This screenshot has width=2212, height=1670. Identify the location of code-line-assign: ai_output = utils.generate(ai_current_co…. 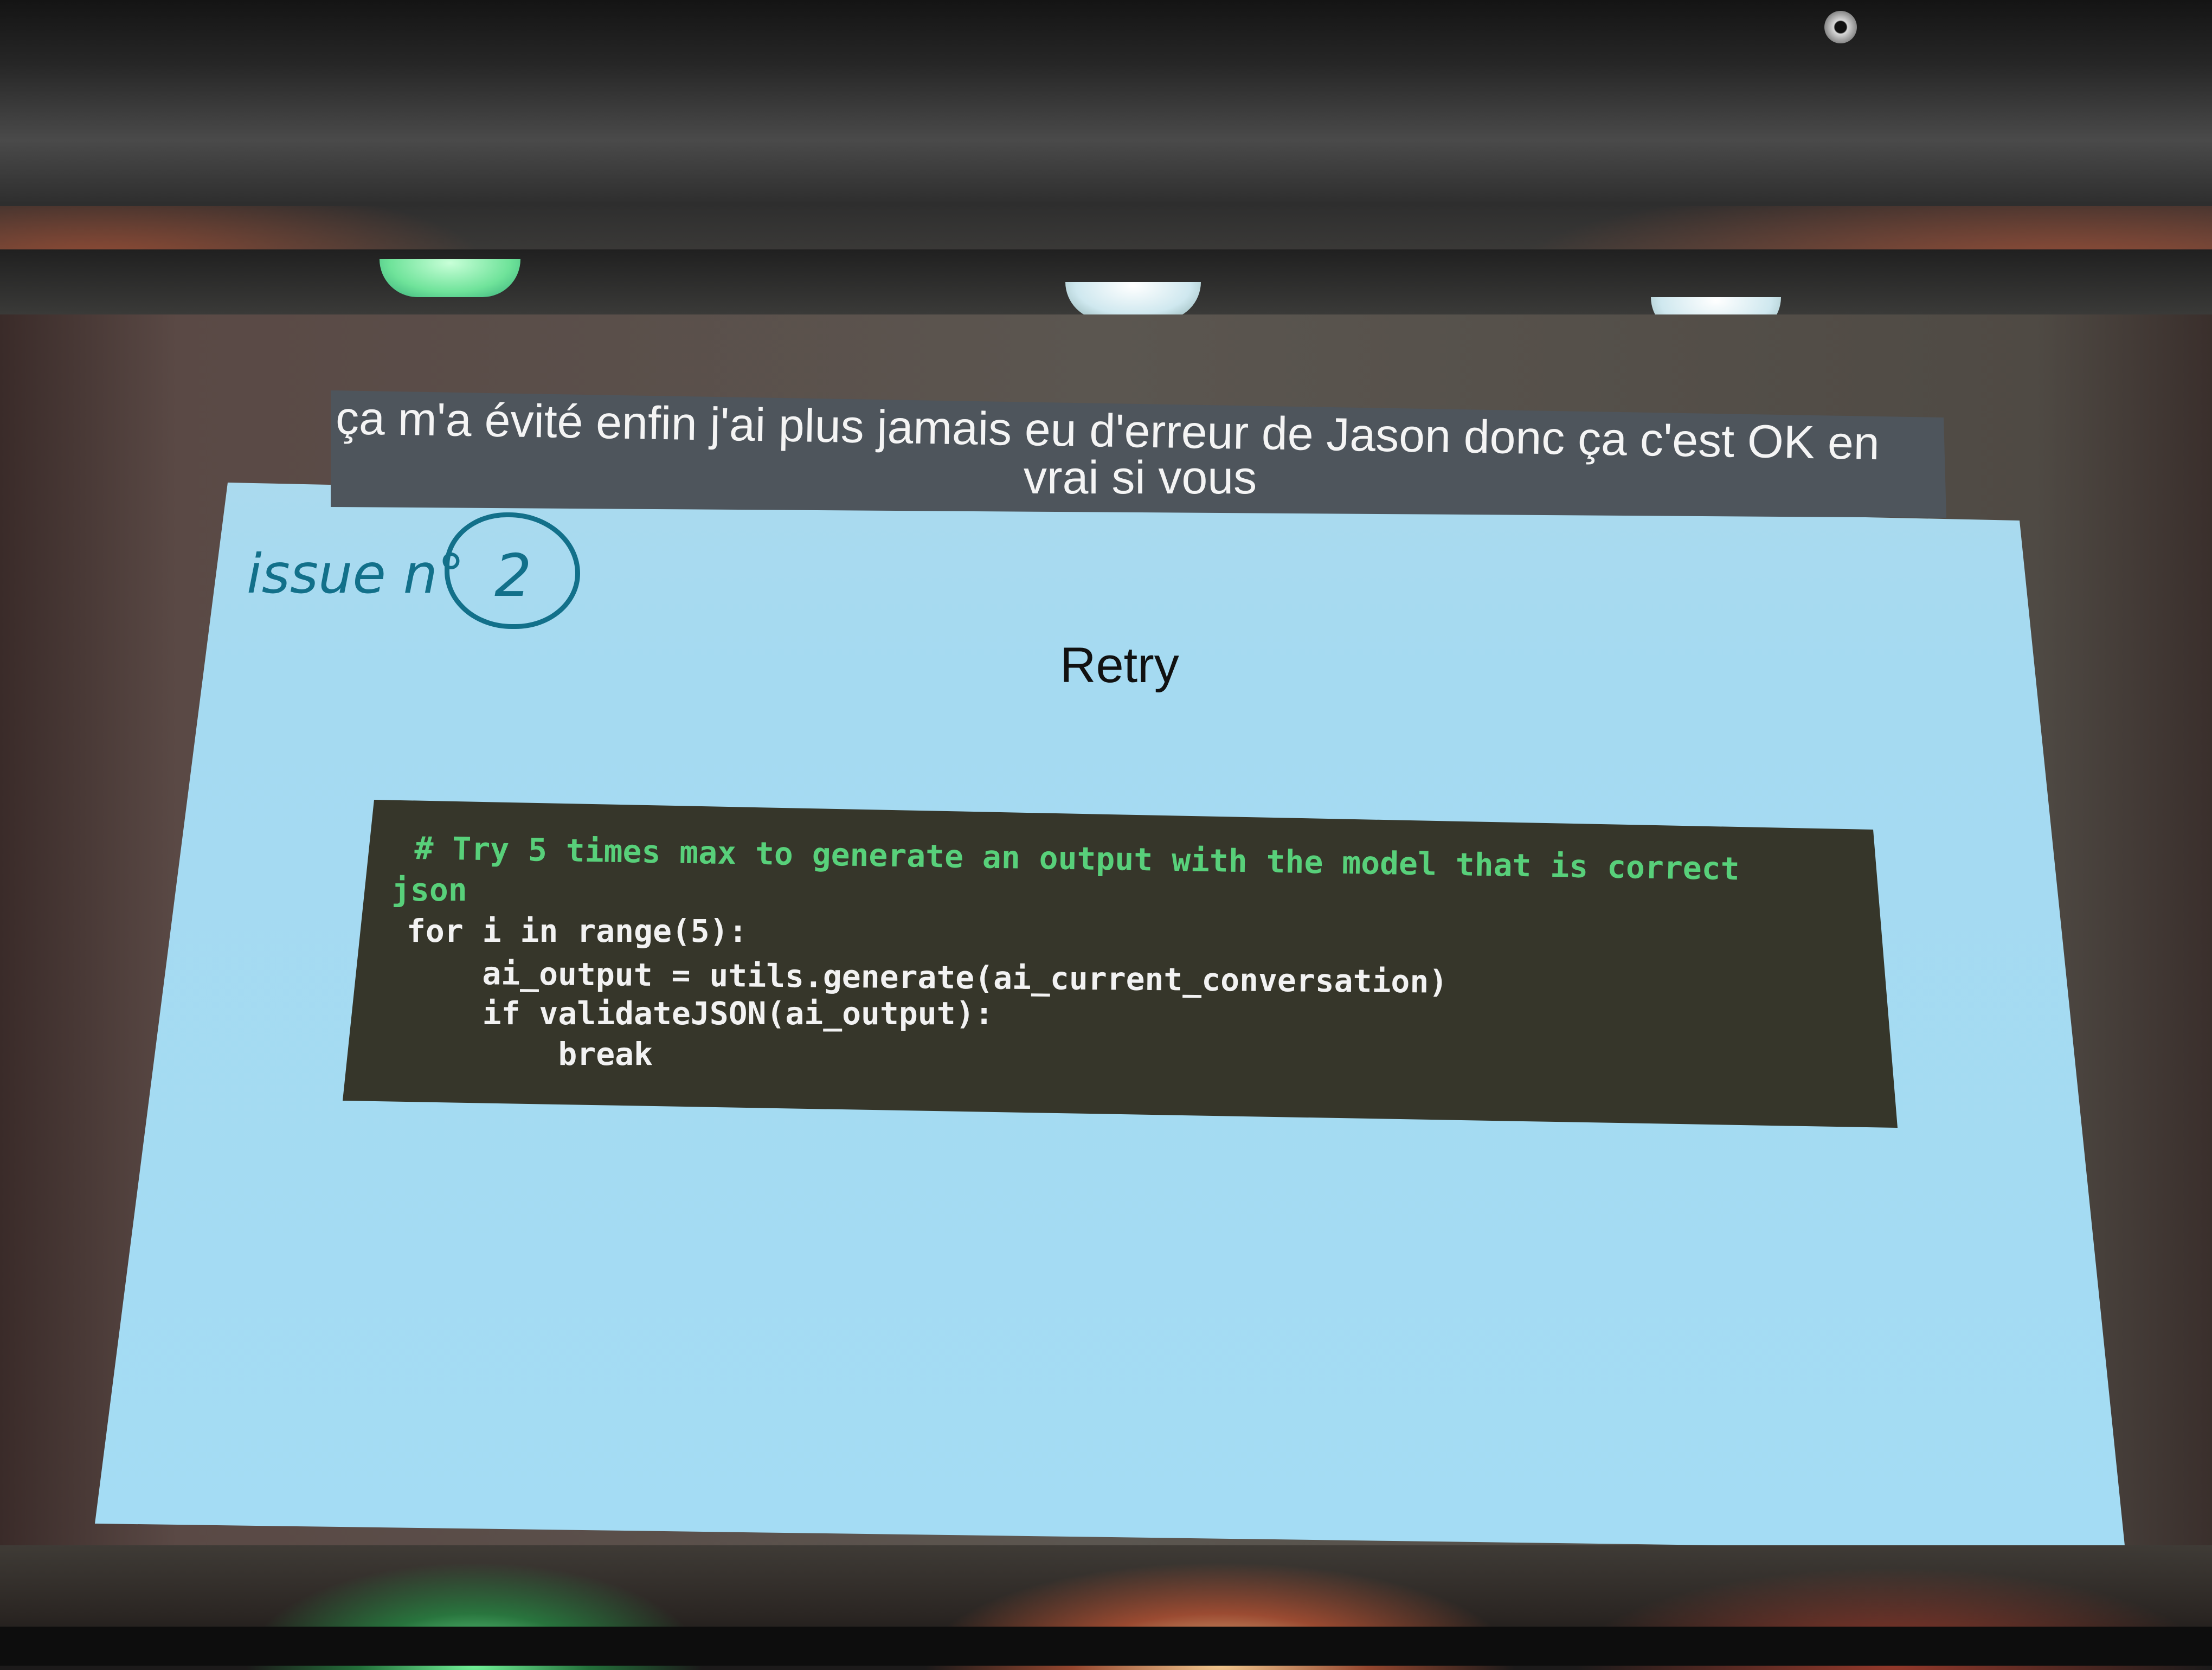
(927, 977).